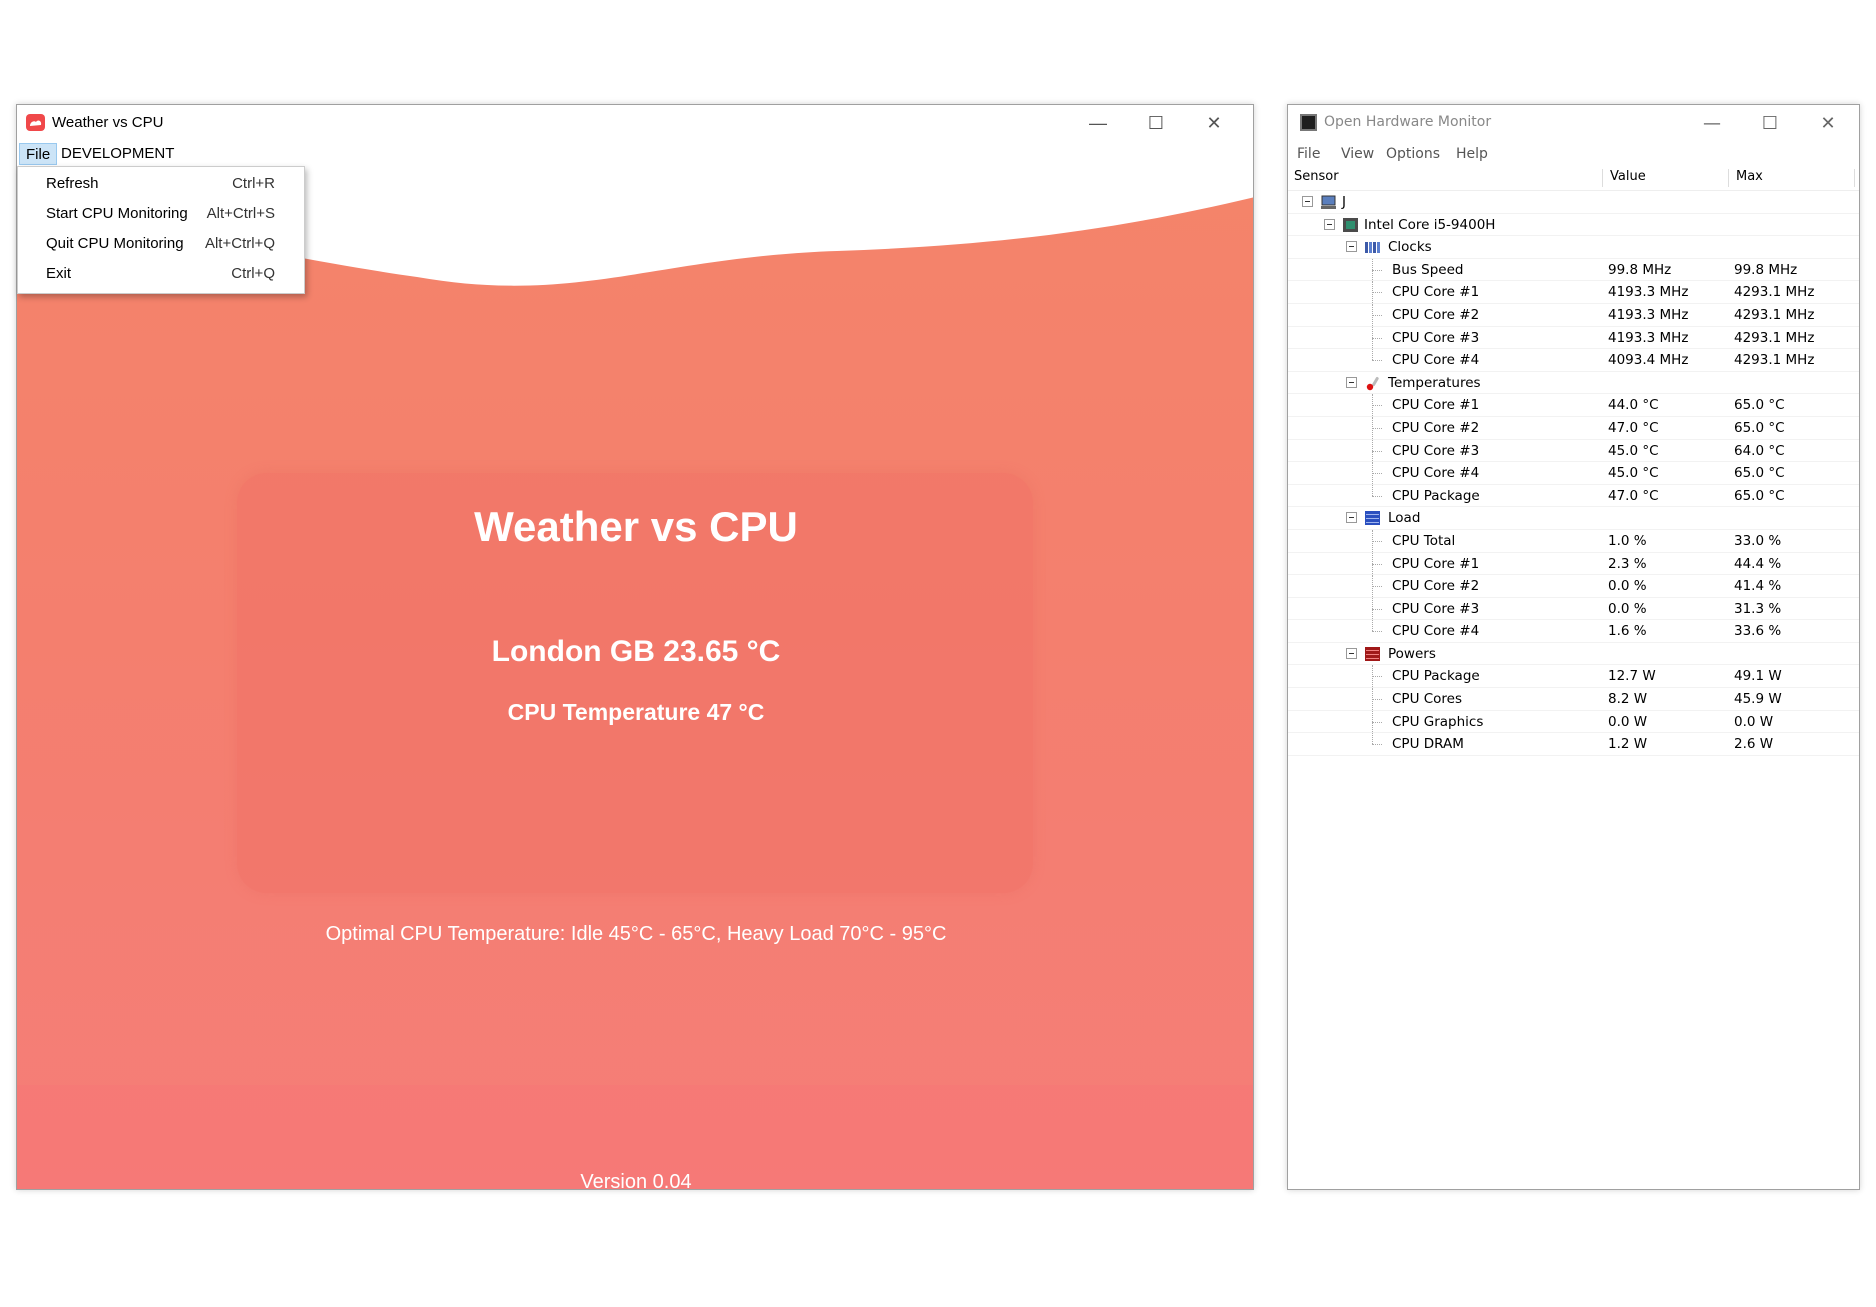 Image resolution: width=1876 pixels, height=1307 pixels. I want to click on sensor-row: CPU Total 1.0 % 33.0 %, so click(1573, 541).